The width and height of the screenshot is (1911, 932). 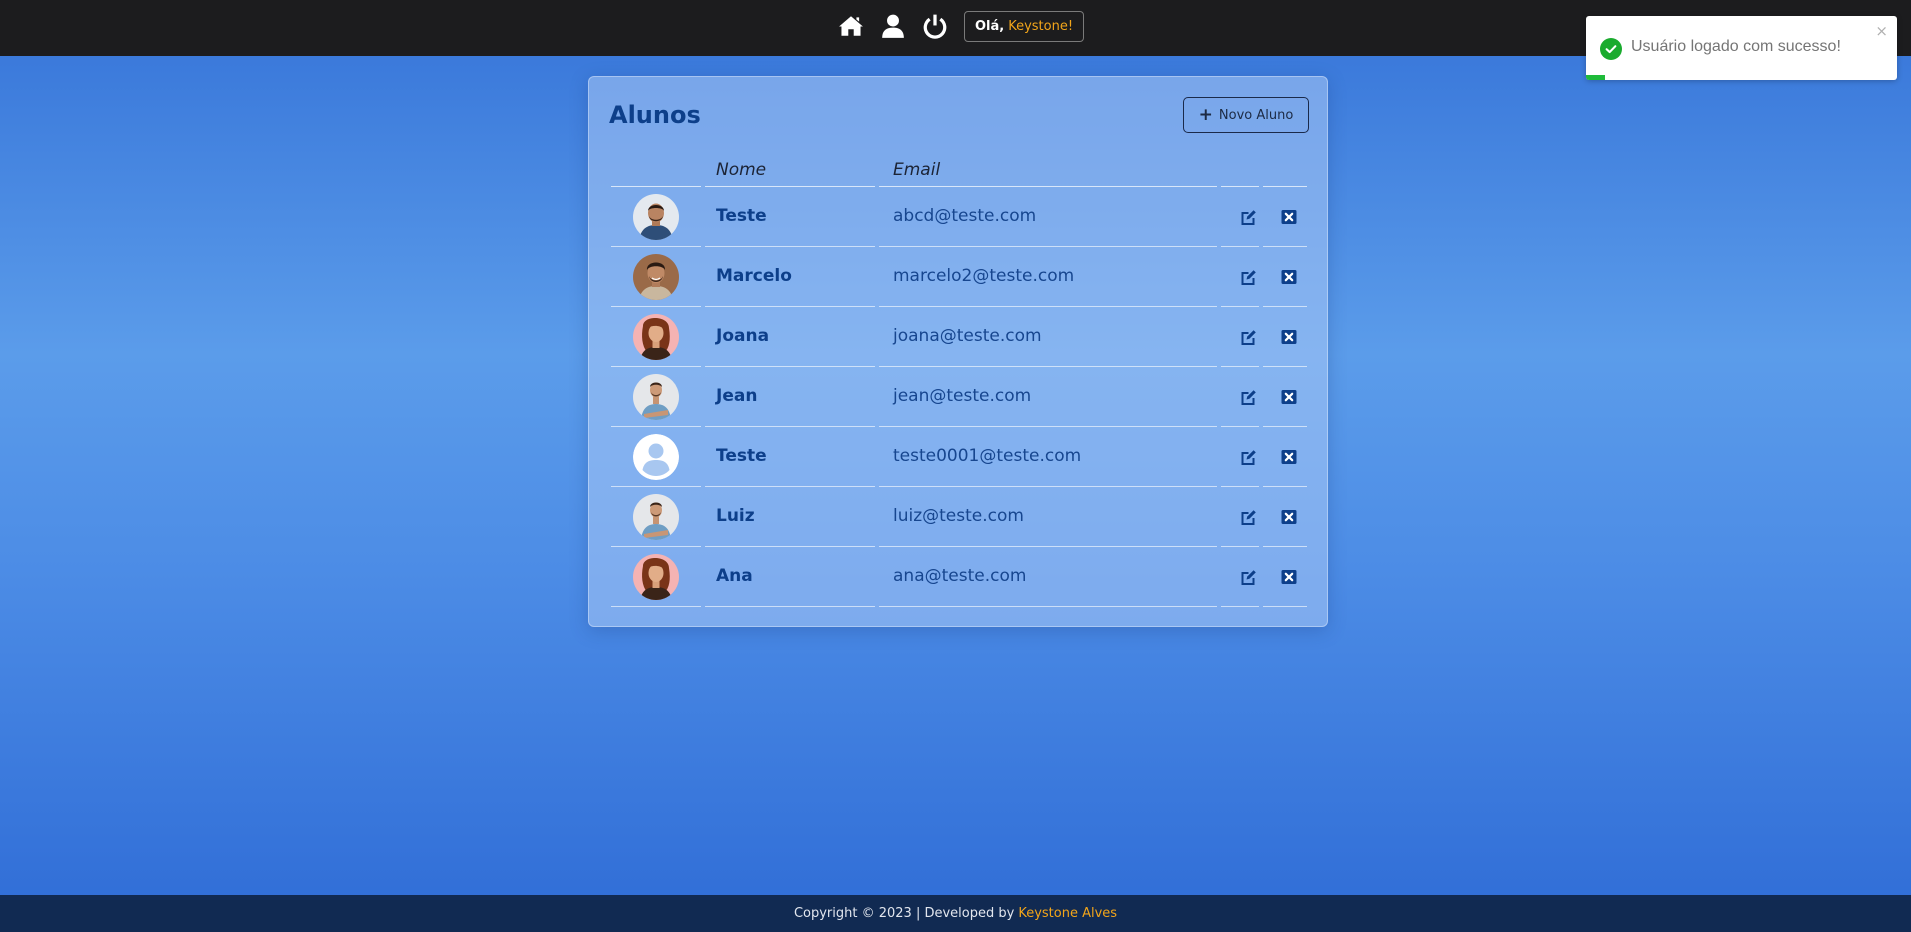 What do you see at coordinates (851, 26) in the screenshot?
I see `home-icon` at bounding box center [851, 26].